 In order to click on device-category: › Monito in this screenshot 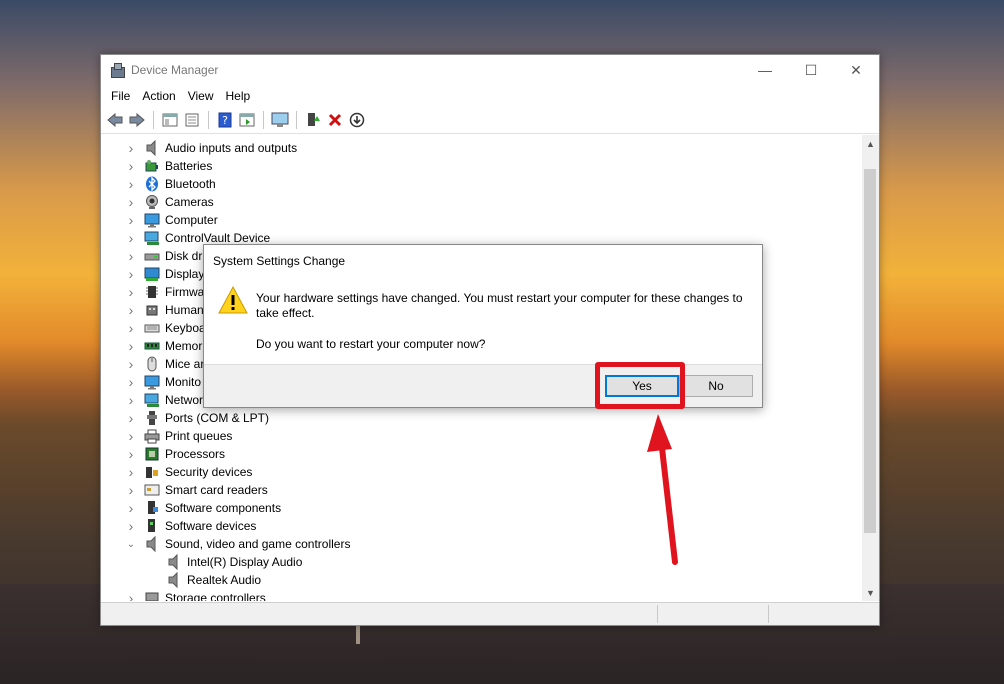, I will do `click(163, 382)`.